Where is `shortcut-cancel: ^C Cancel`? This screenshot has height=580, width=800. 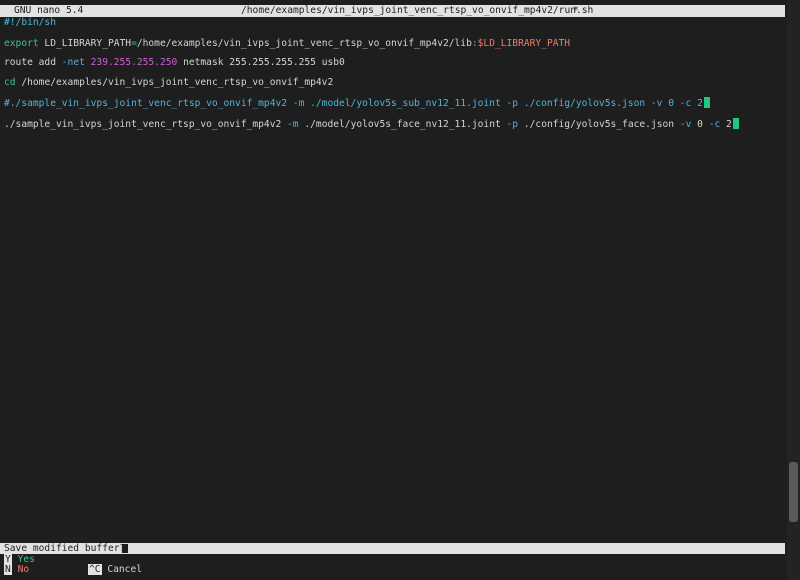
shortcut-cancel: ^C Cancel is located at coordinates (115, 569).